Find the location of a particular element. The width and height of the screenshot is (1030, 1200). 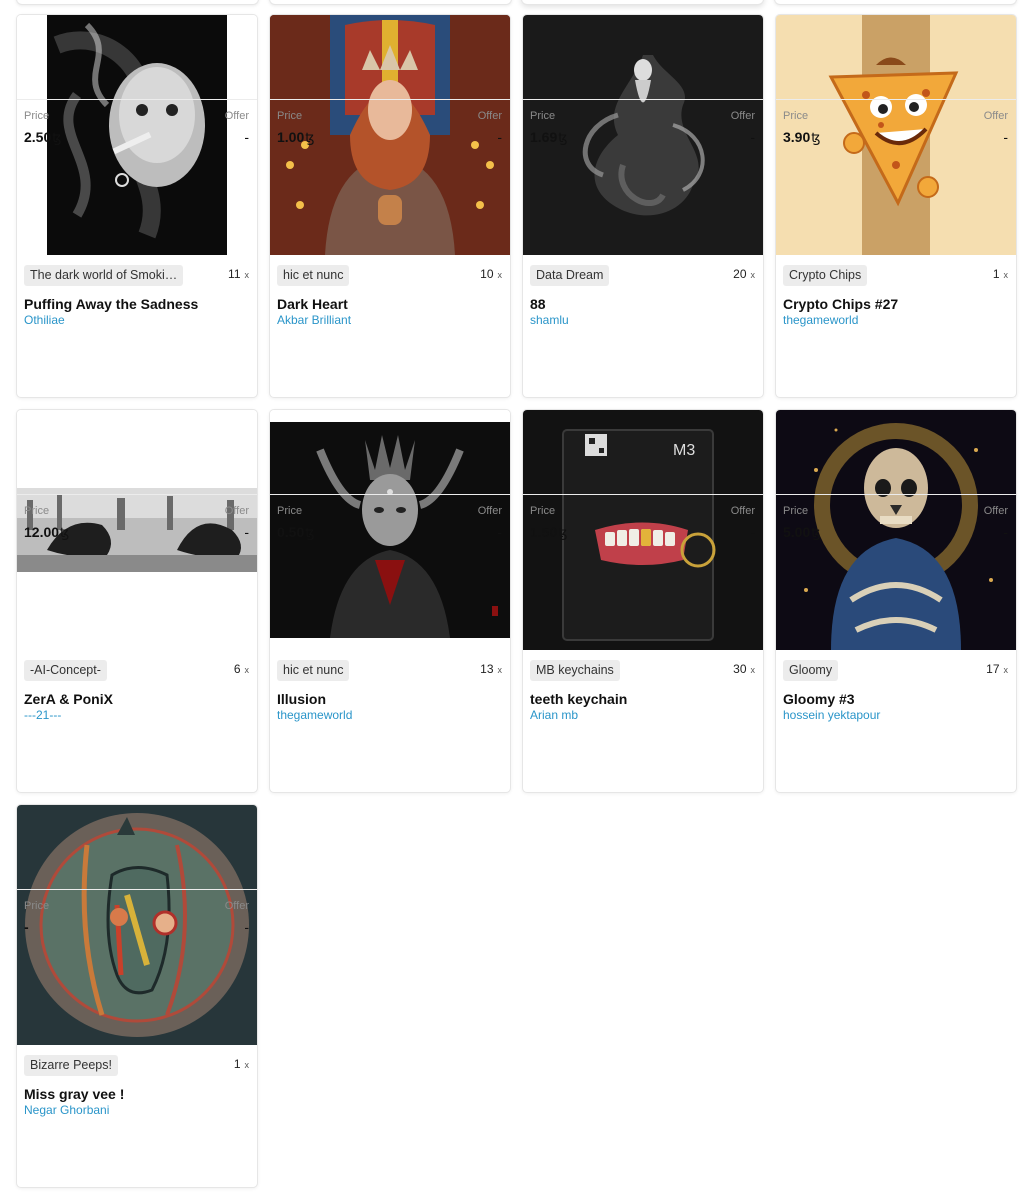

price-value: 5.00ꜩ is located at coordinates (801, 532).